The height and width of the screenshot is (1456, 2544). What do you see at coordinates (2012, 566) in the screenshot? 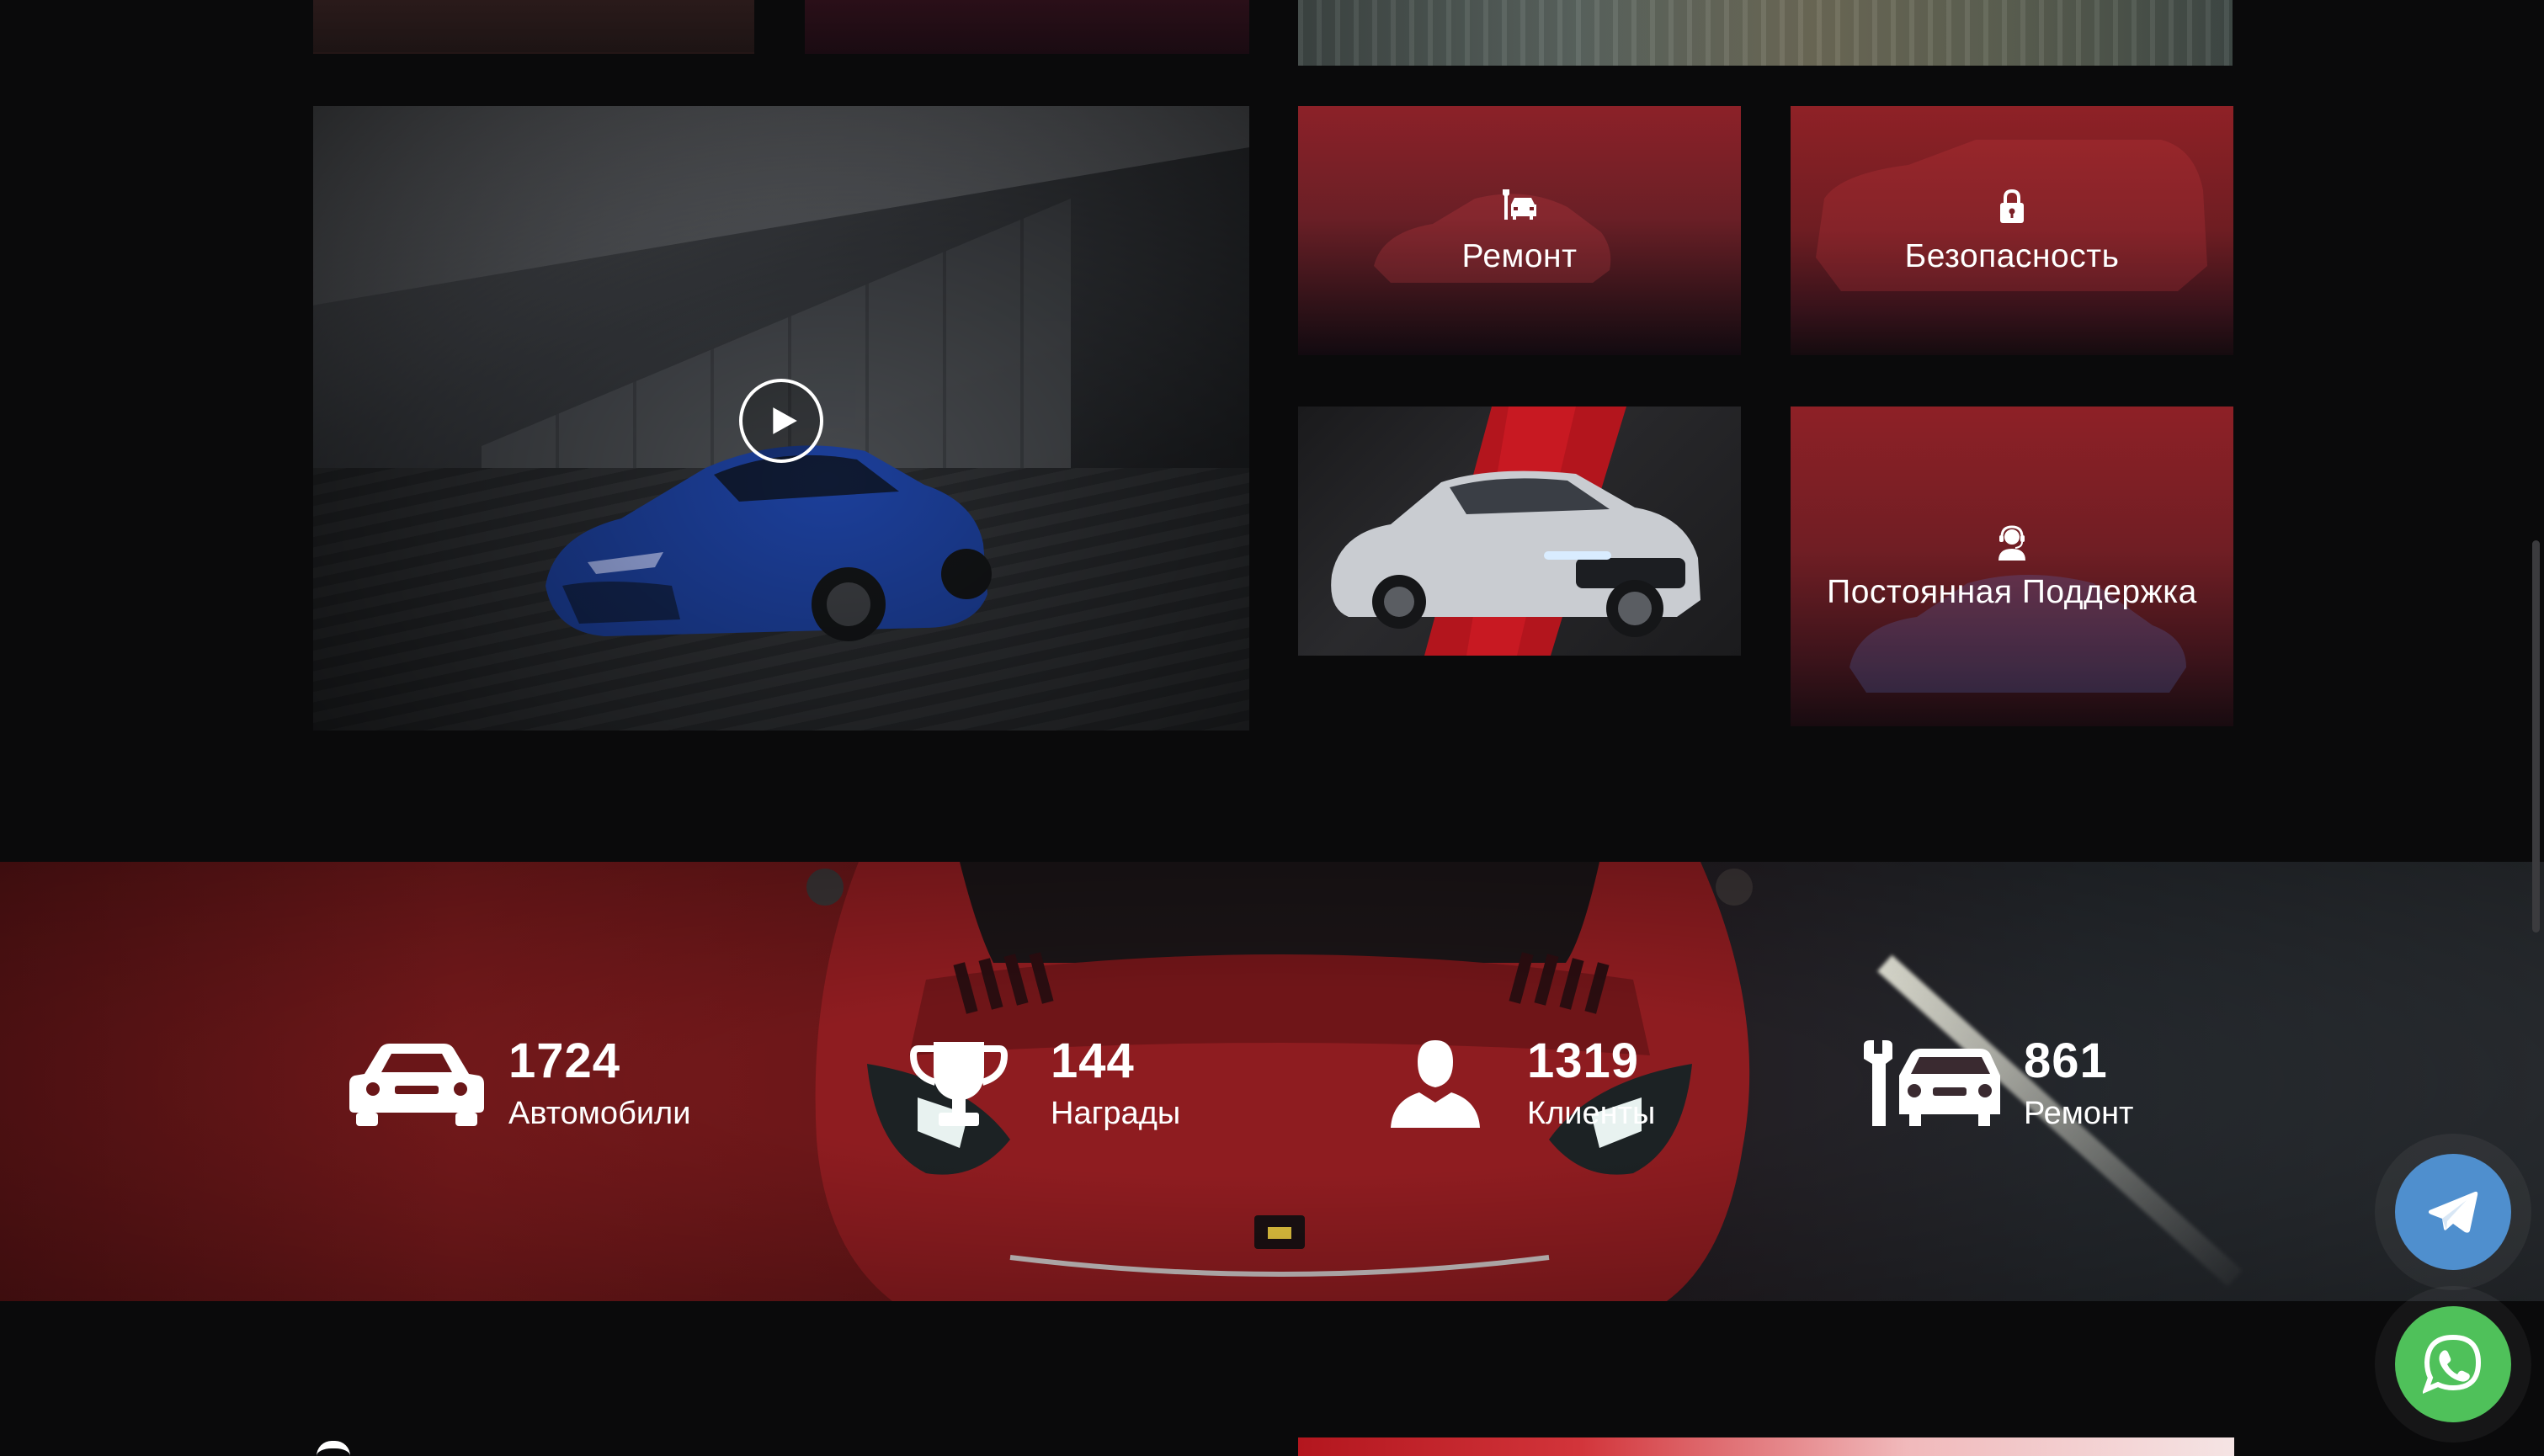
I see `feature-card-support: Постоянная Поддержка` at bounding box center [2012, 566].